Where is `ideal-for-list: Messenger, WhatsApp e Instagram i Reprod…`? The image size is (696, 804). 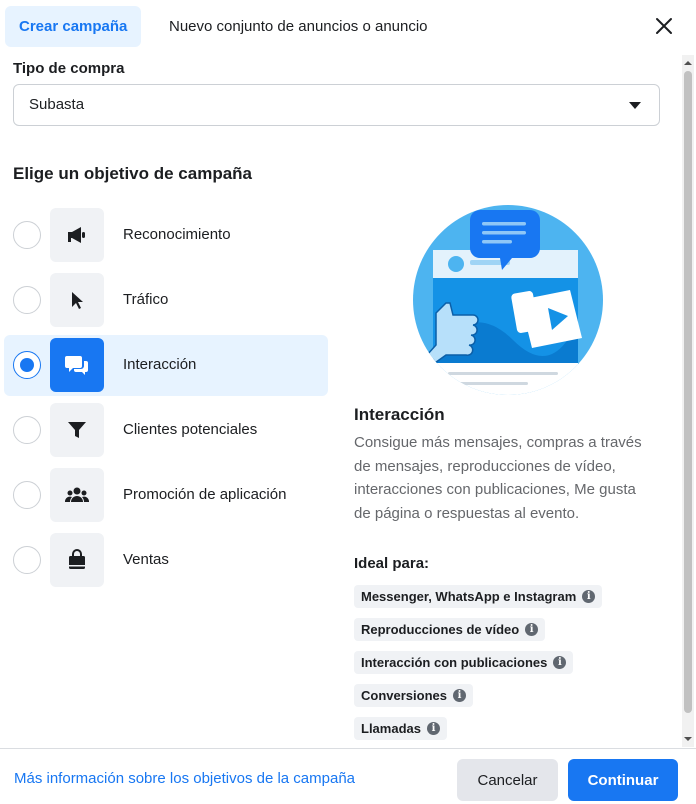
ideal-for-list: Messenger, WhatsApp e Instagram i Reprod… is located at coordinates (478, 666).